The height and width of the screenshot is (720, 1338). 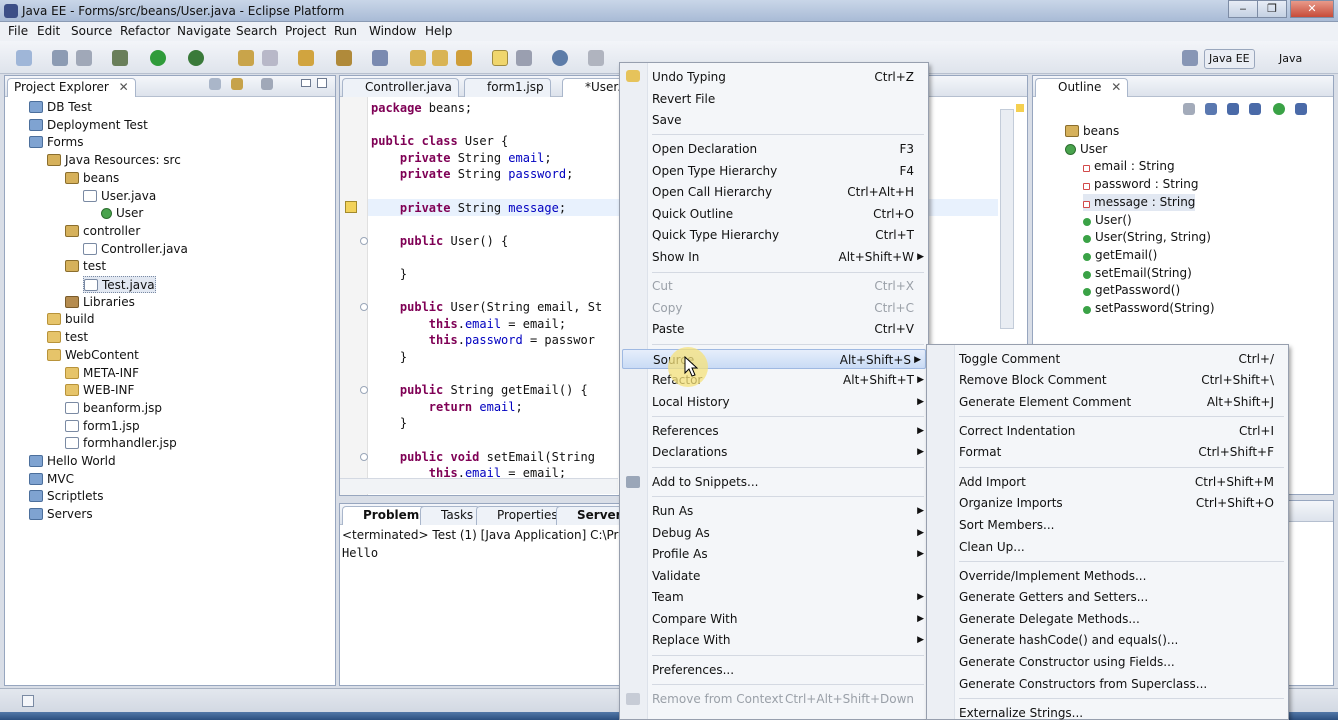 I want to click on open-project-icon, so click(x=440, y=58).